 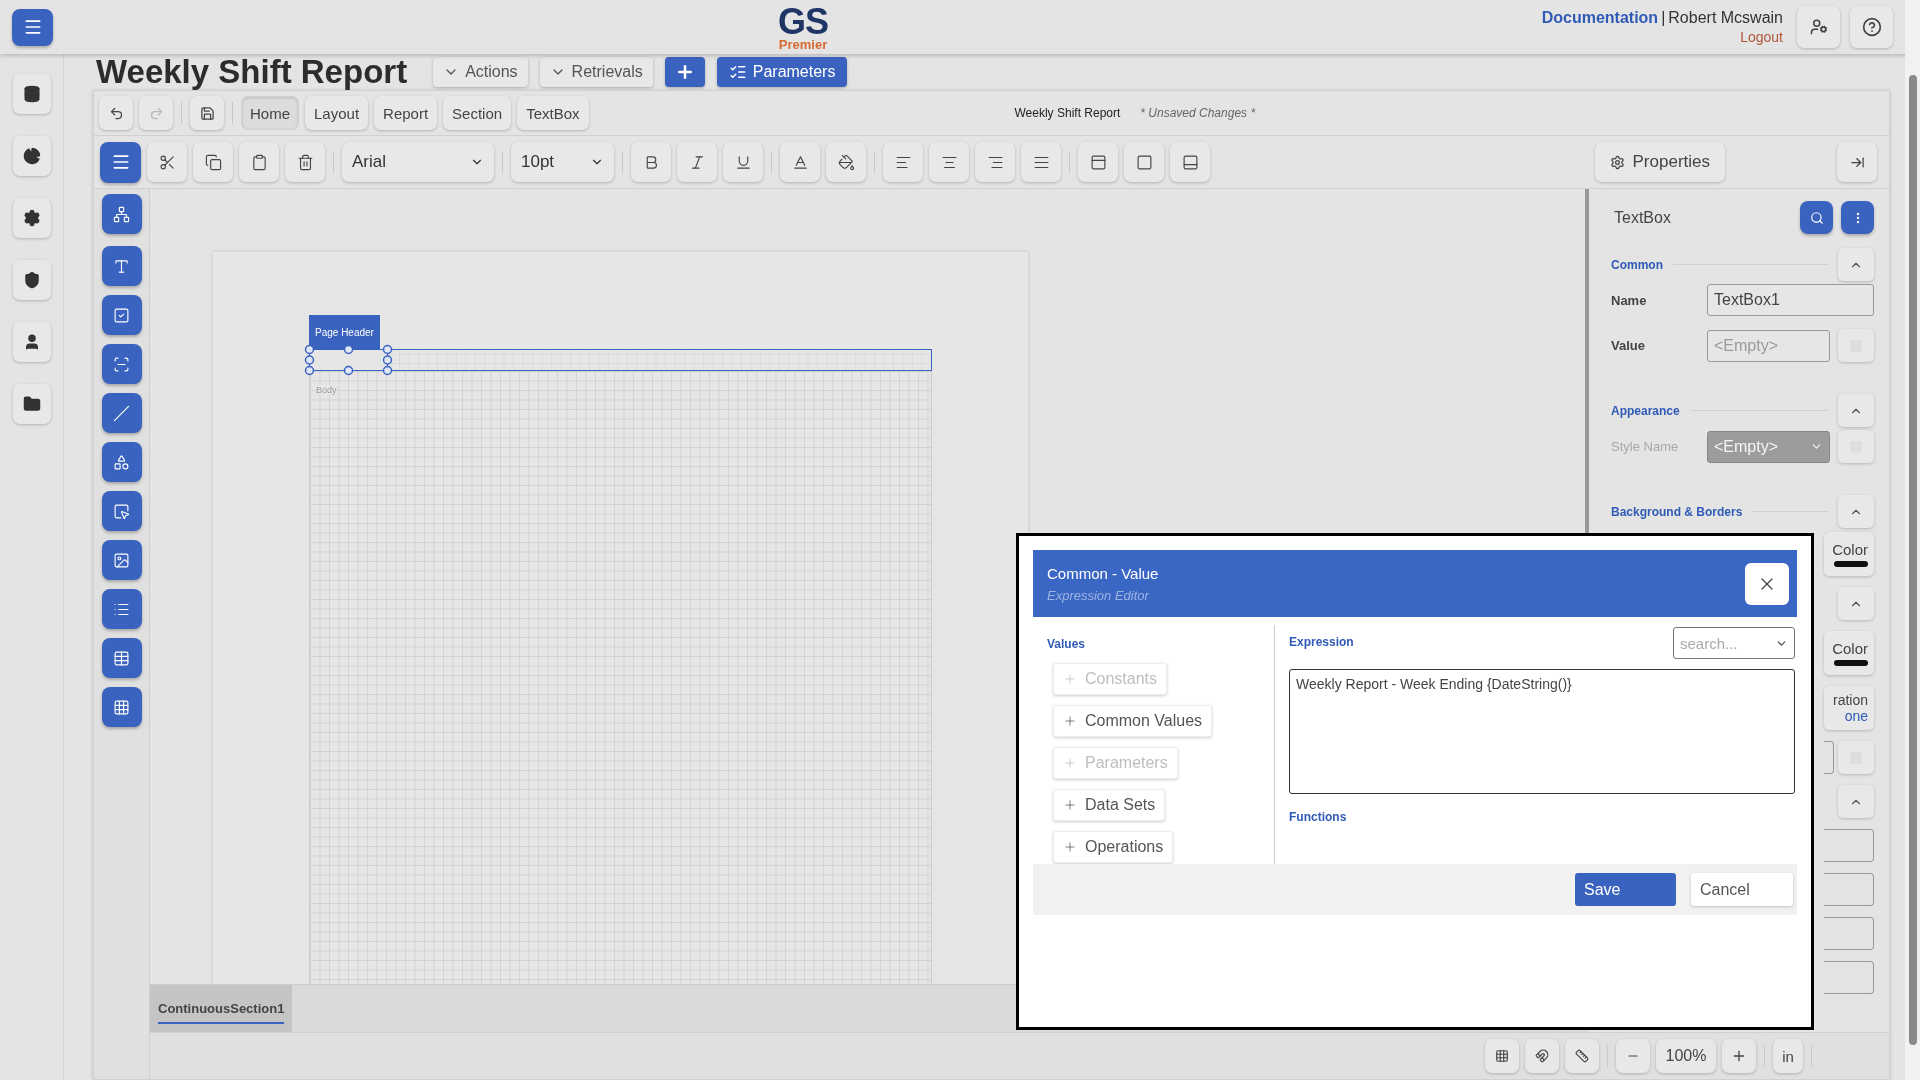 I want to click on shield-button, so click(x=31, y=280).